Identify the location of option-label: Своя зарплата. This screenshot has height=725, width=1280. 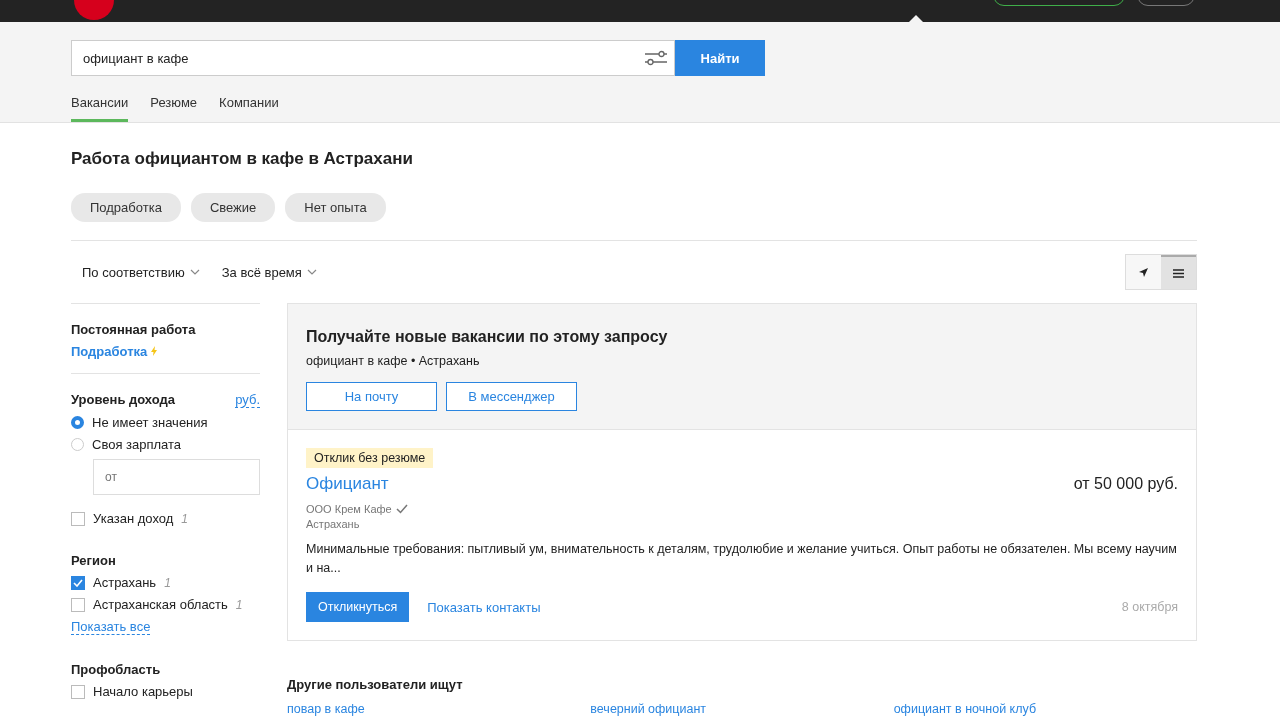
(137, 444).